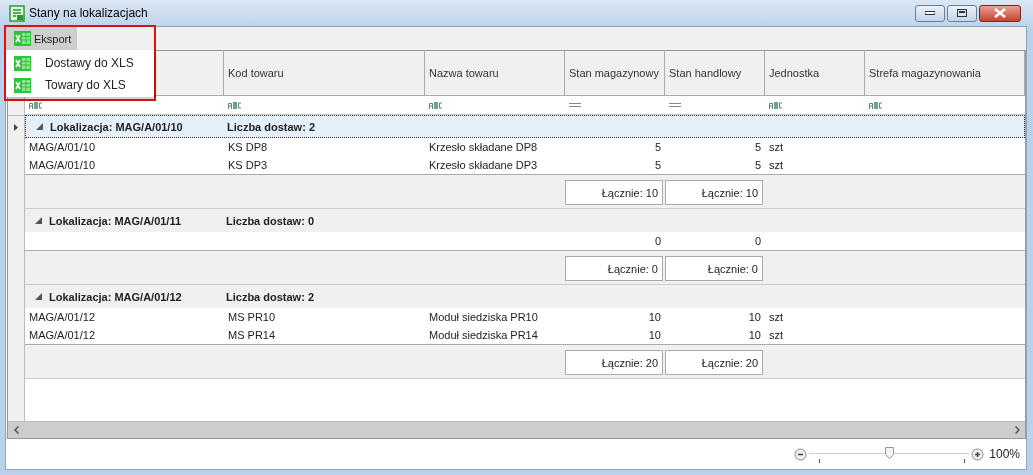  What do you see at coordinates (248, 165) in the screenshot?
I see `table-cell-text: KS DP3` at bounding box center [248, 165].